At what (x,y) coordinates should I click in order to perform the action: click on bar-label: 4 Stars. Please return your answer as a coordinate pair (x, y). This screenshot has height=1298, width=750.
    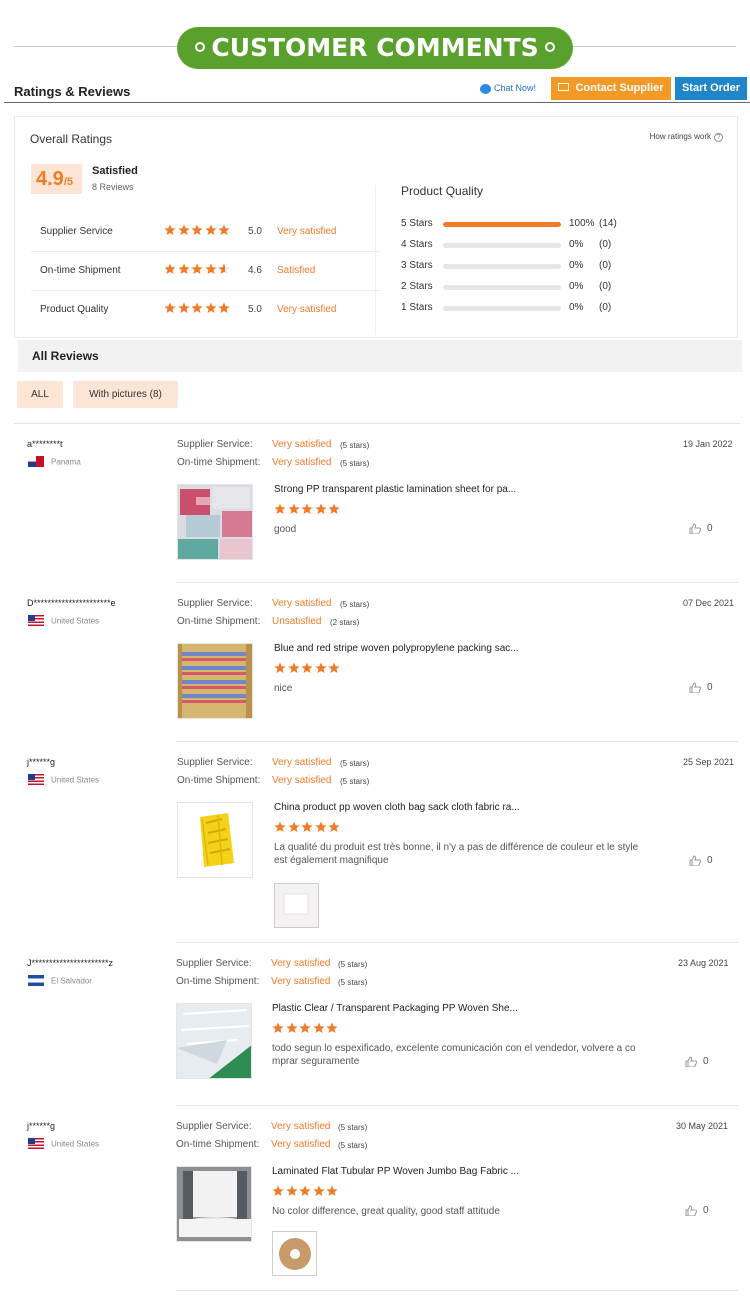
    Looking at the image, I should click on (417, 244).